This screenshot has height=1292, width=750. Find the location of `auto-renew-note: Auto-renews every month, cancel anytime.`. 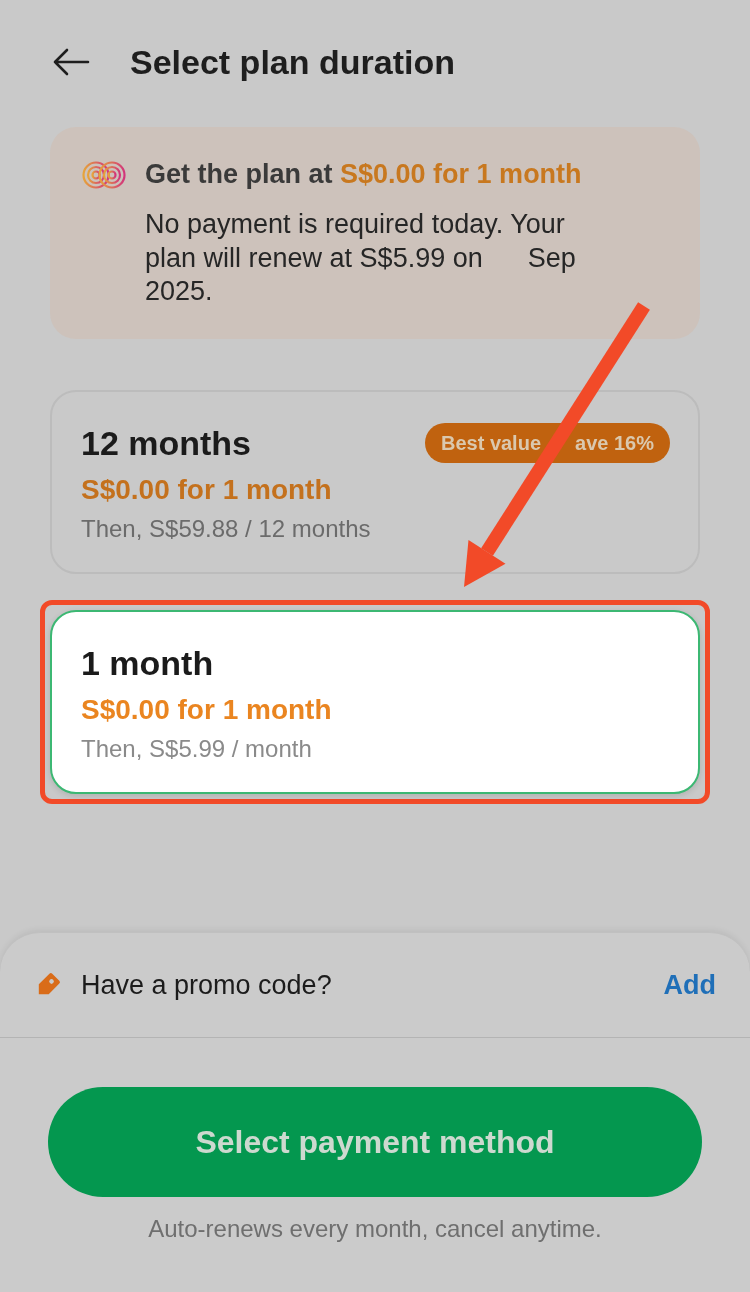

auto-renew-note: Auto-renews every month, cancel anytime. is located at coordinates (375, 1229).